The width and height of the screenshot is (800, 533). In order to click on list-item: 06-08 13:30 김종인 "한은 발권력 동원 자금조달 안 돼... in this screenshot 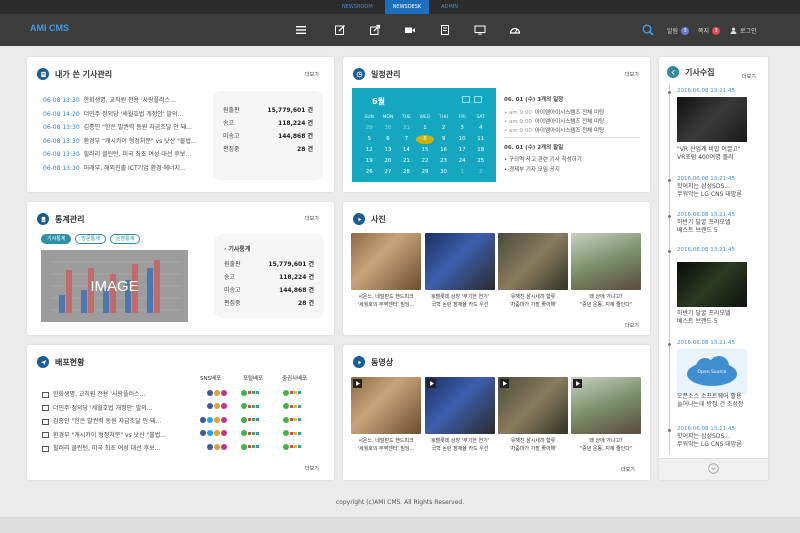, I will do `click(128, 128)`.